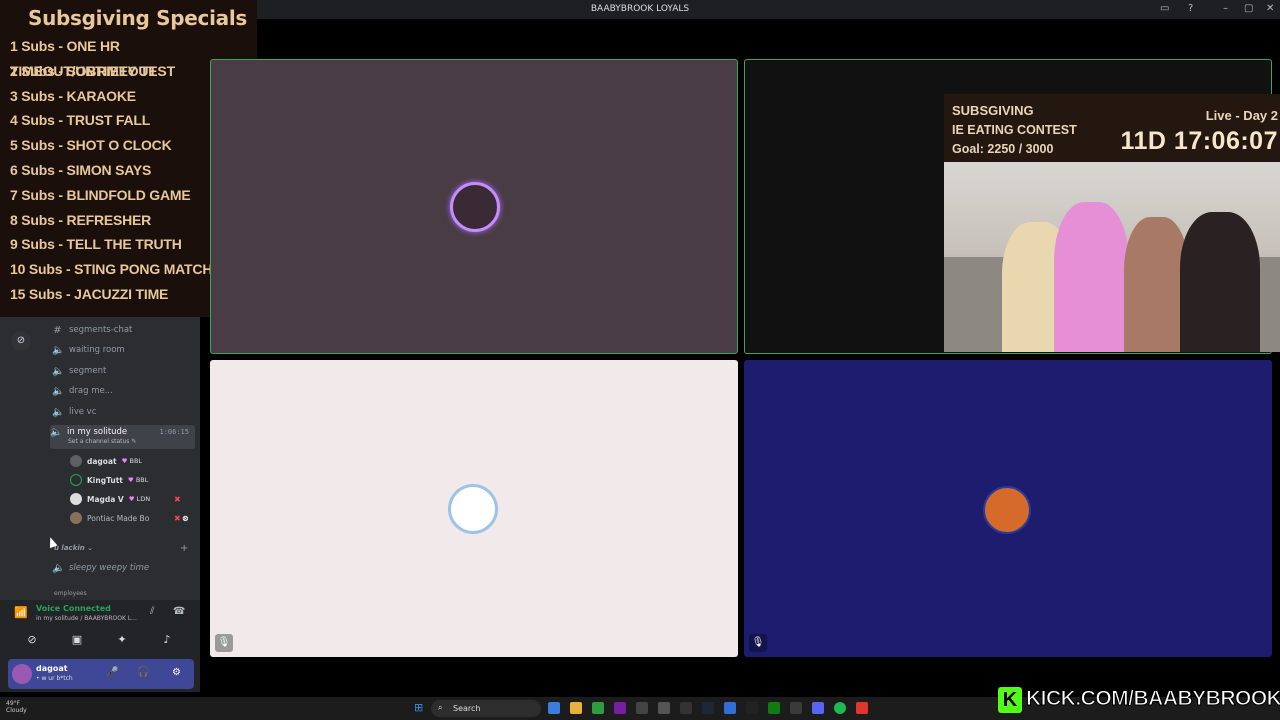 This screenshot has width=1280, height=720. What do you see at coordinates (57, 330) in the screenshot?
I see `hash-icon: #` at bounding box center [57, 330].